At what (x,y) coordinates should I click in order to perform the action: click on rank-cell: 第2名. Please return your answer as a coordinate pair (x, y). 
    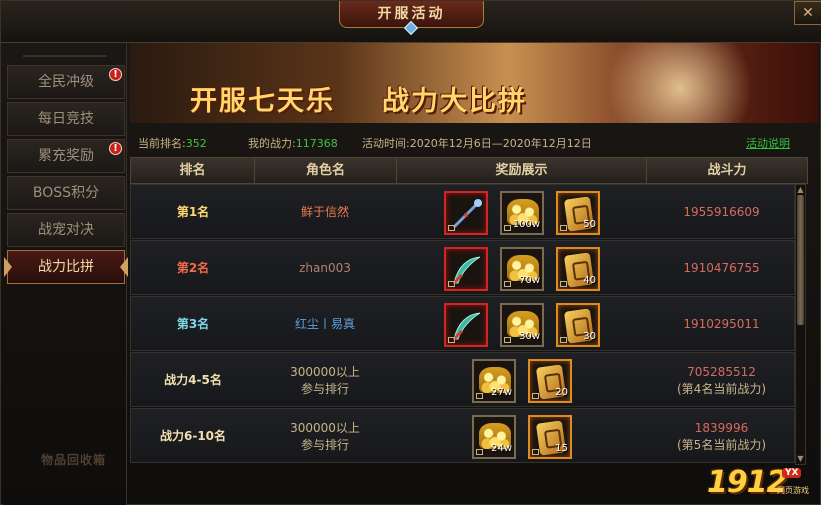
    Looking at the image, I should click on (193, 268).